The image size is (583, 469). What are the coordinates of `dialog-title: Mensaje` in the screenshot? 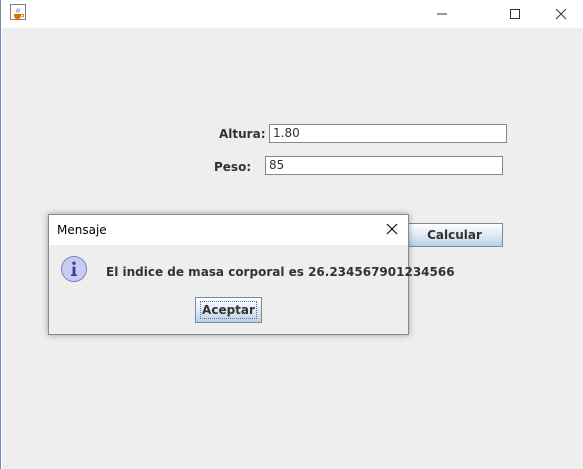 It's located at (82, 230).